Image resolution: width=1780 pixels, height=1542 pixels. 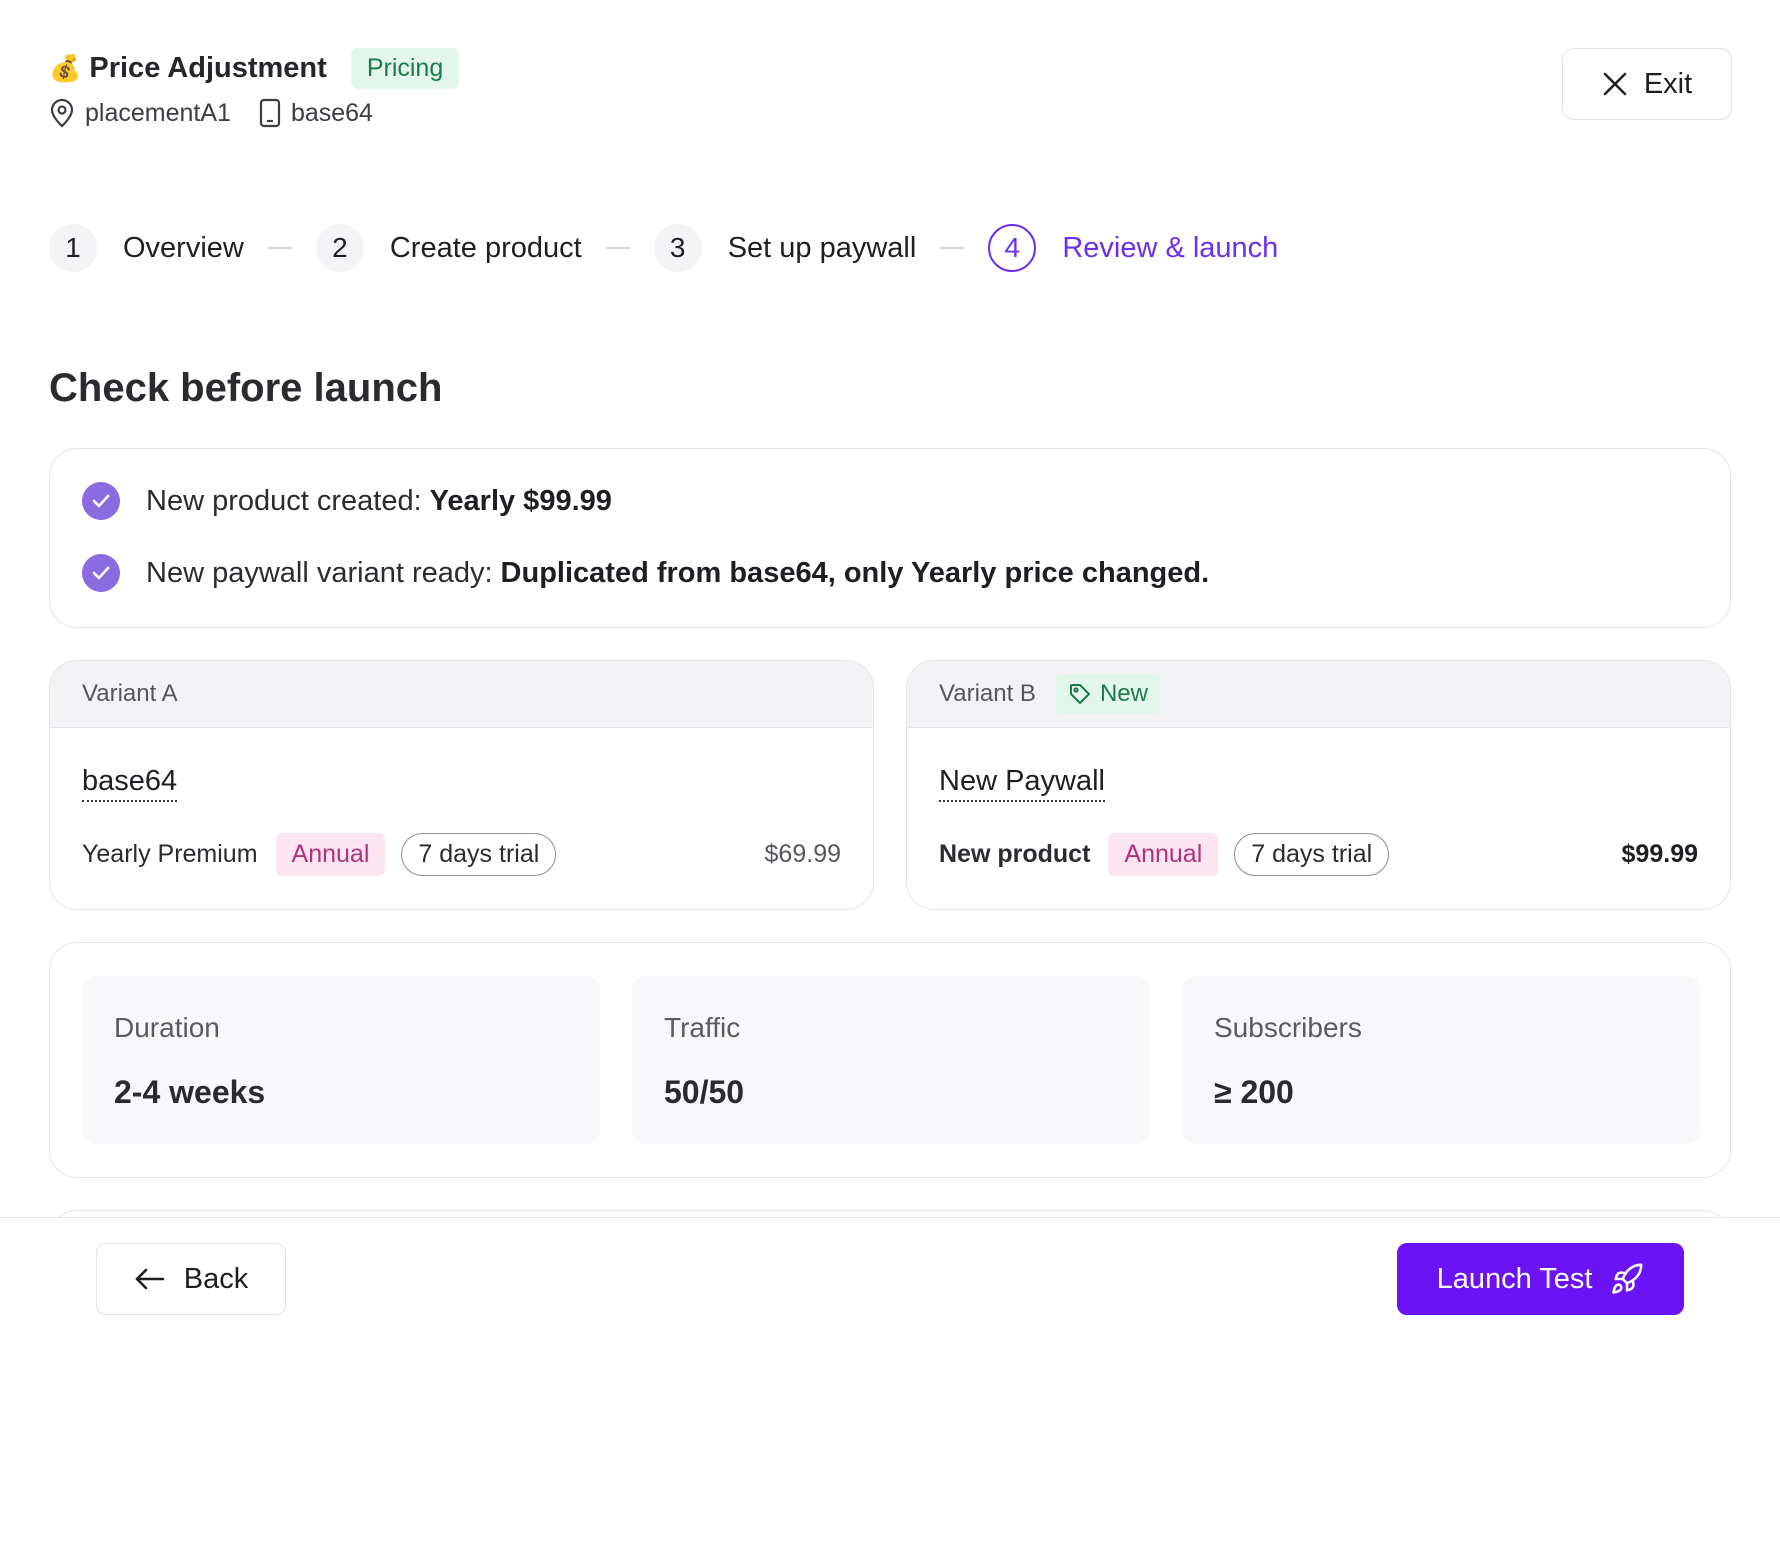 What do you see at coordinates (1079, 694) in the screenshot?
I see `tag-icon` at bounding box center [1079, 694].